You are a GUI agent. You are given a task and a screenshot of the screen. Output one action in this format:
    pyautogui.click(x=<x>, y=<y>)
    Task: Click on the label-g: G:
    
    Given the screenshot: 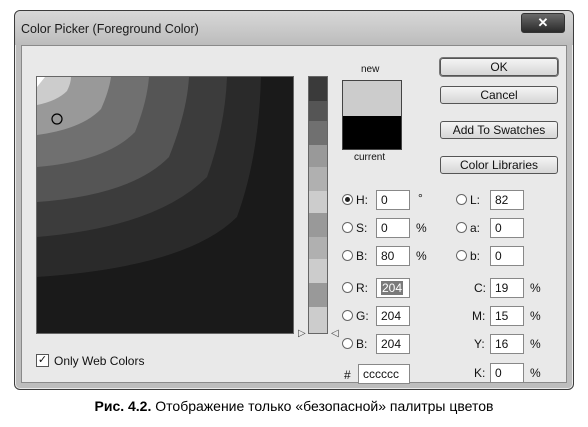 What is the action you would take?
    pyautogui.click(x=362, y=316)
    